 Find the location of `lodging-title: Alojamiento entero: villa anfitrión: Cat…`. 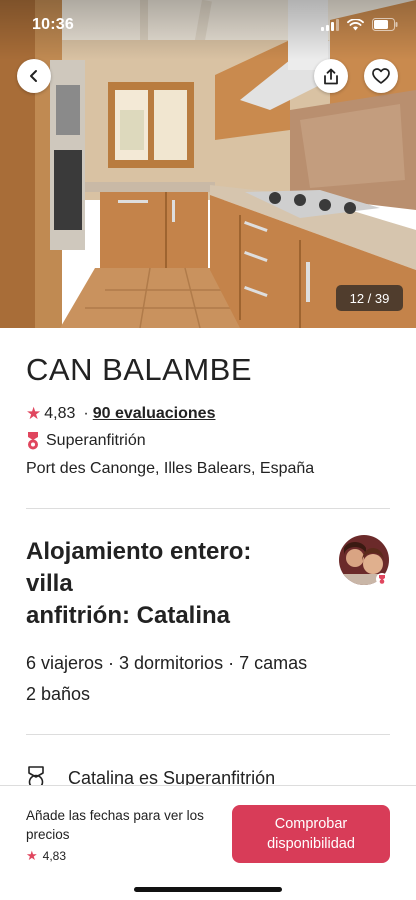

lodging-title: Alojamiento entero: villa anfitrión: Cat… is located at coordinates (176, 584).